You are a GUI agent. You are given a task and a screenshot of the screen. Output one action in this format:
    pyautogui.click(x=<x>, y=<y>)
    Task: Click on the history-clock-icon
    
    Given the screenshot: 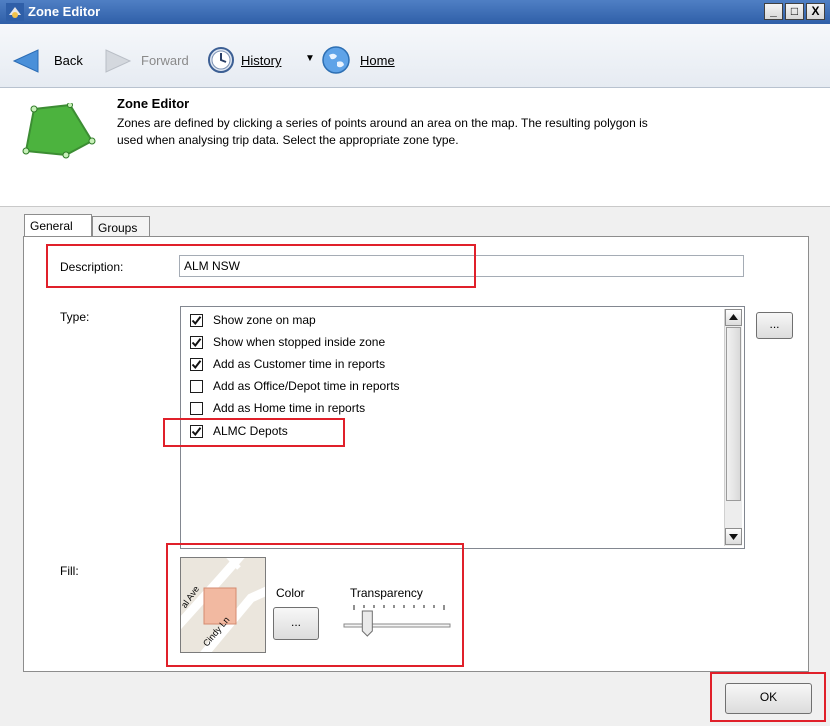 What is the action you would take?
    pyautogui.click(x=221, y=60)
    